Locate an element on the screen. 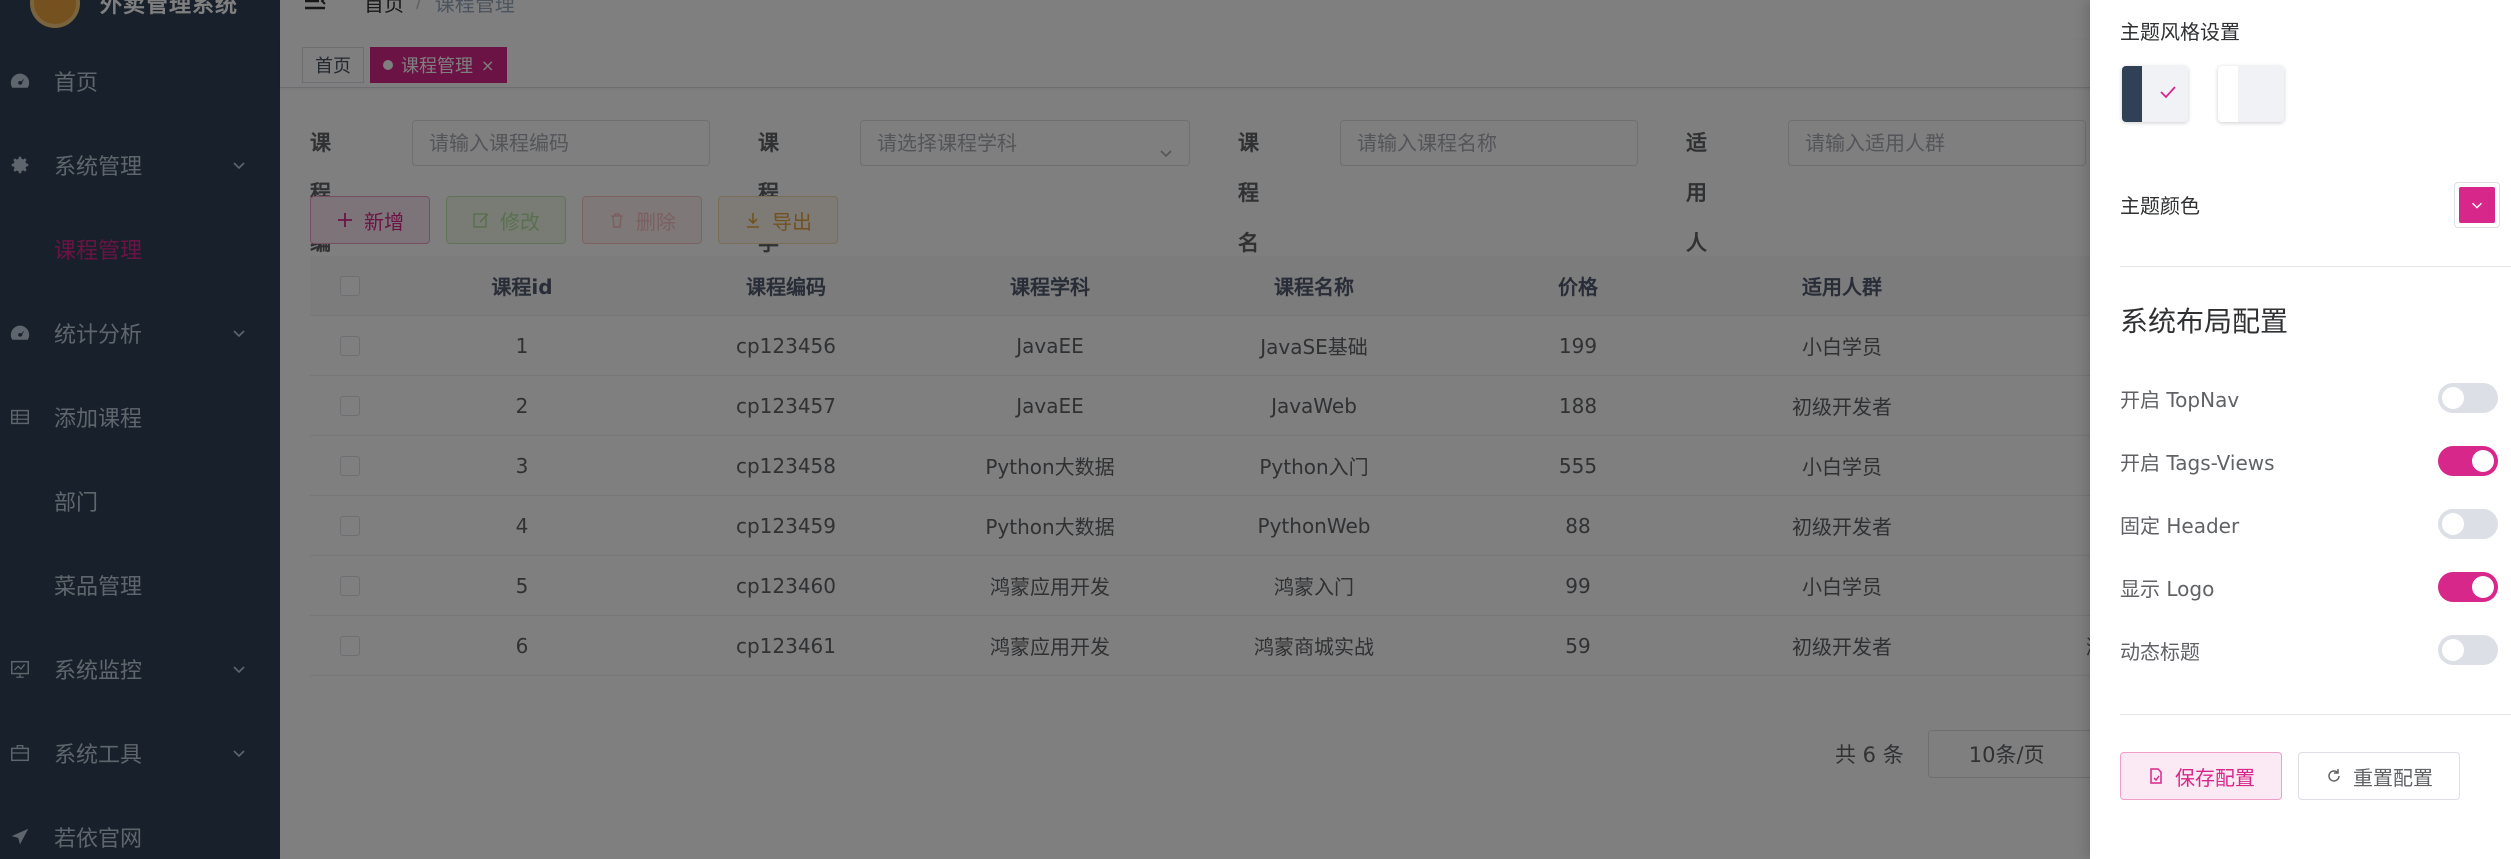 The width and height of the screenshot is (2511, 859). theme-style-title: 主题风格设置 is located at coordinates (2180, 32).